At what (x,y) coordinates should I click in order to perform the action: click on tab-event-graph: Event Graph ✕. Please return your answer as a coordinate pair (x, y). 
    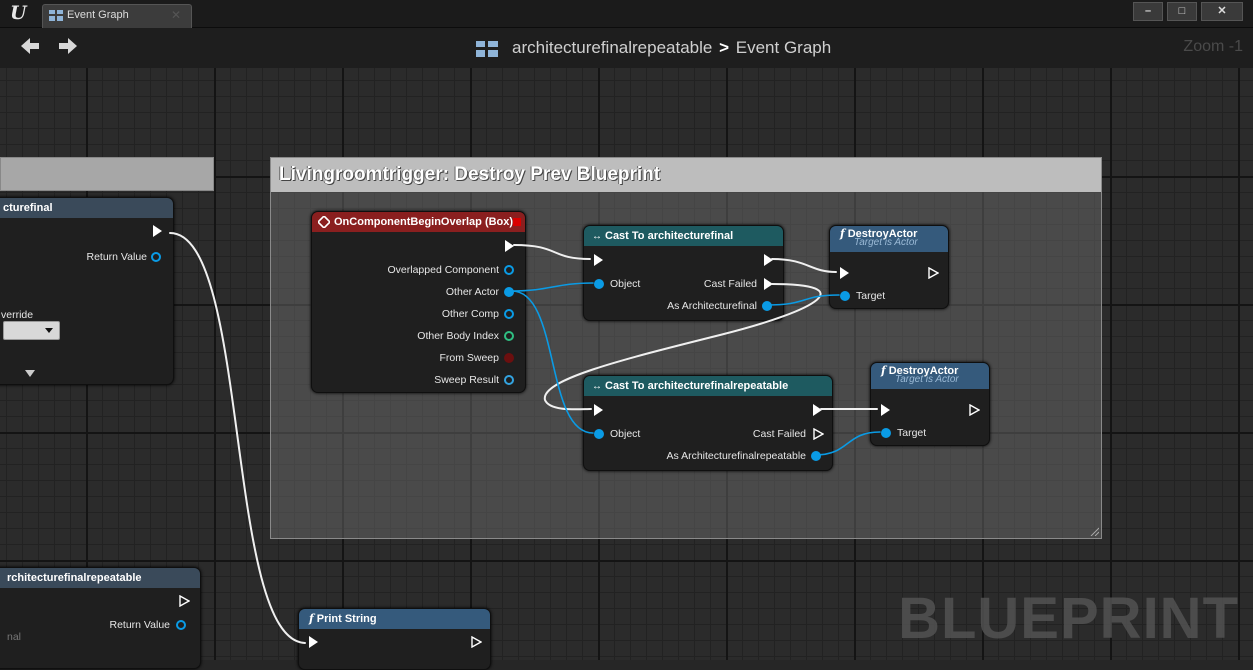
    Looking at the image, I should click on (117, 16).